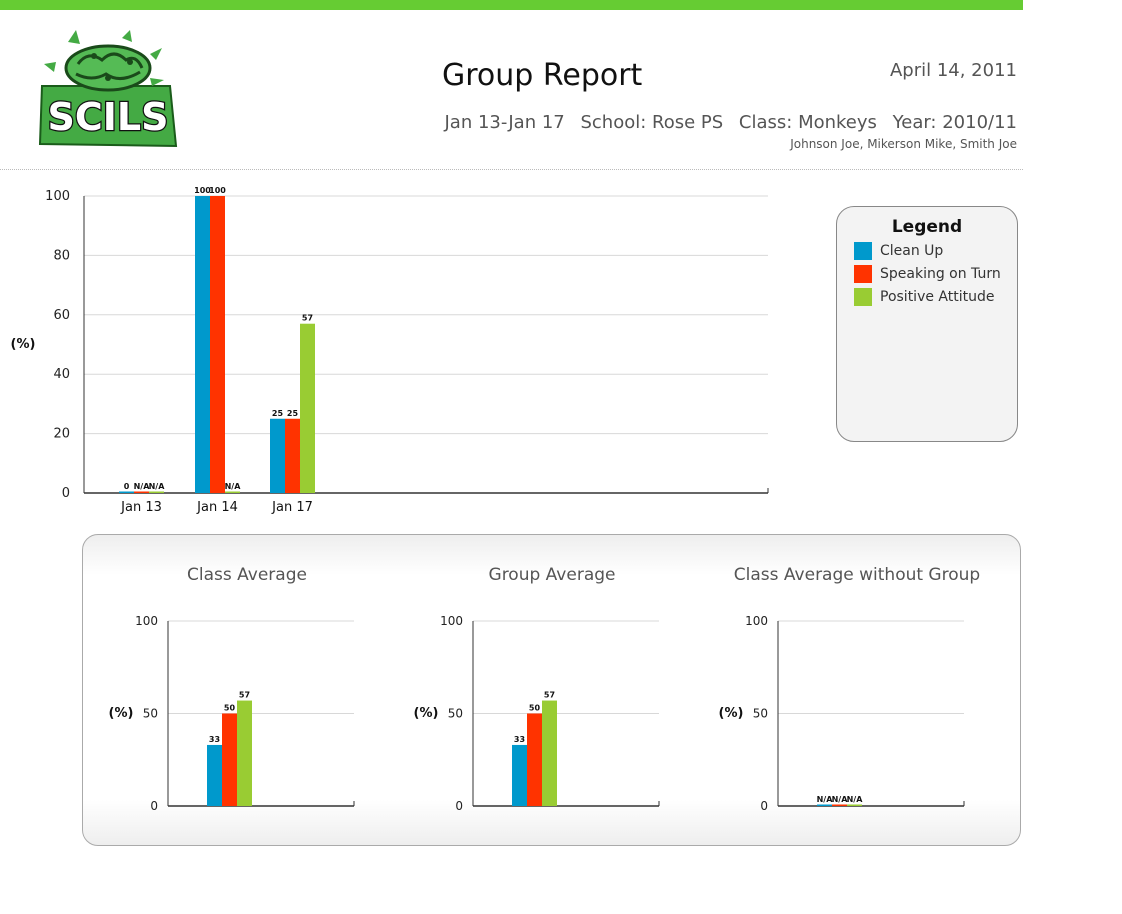 The width and height of the screenshot is (1122, 914). I want to click on class-average-title: Class Average, so click(247, 575).